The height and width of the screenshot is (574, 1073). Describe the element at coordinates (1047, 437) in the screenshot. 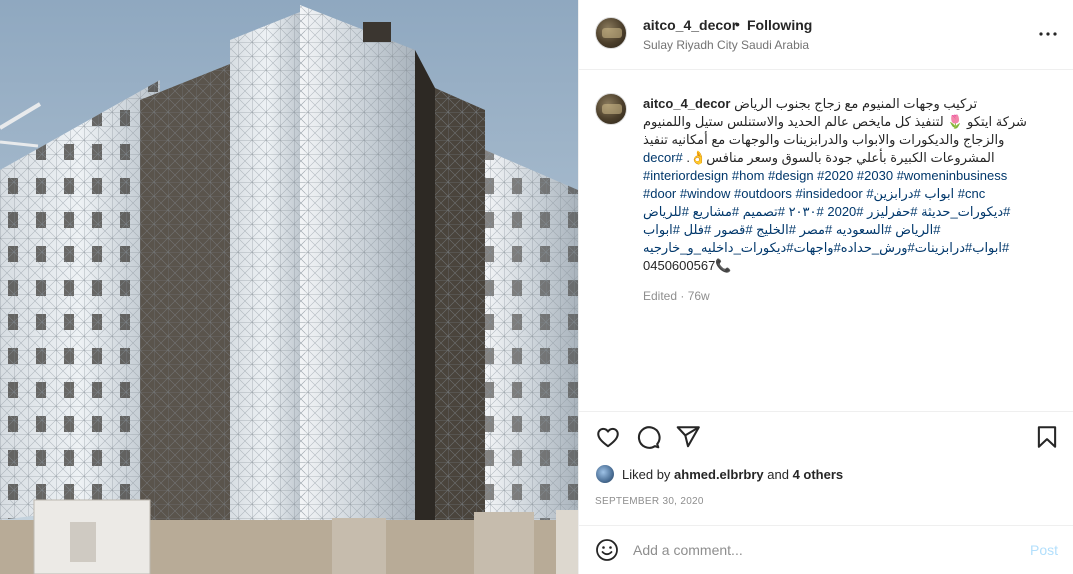

I see `bookmark-icon` at that location.